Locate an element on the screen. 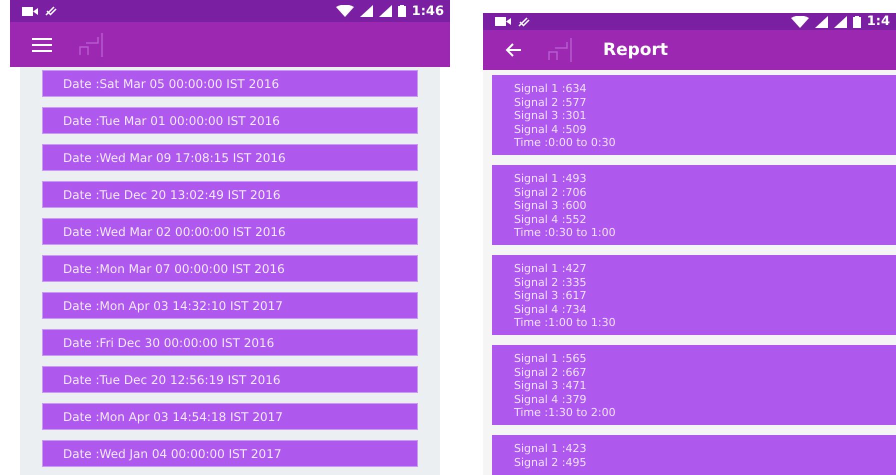  report-line: Signal 4 :552 is located at coordinates (551, 219).